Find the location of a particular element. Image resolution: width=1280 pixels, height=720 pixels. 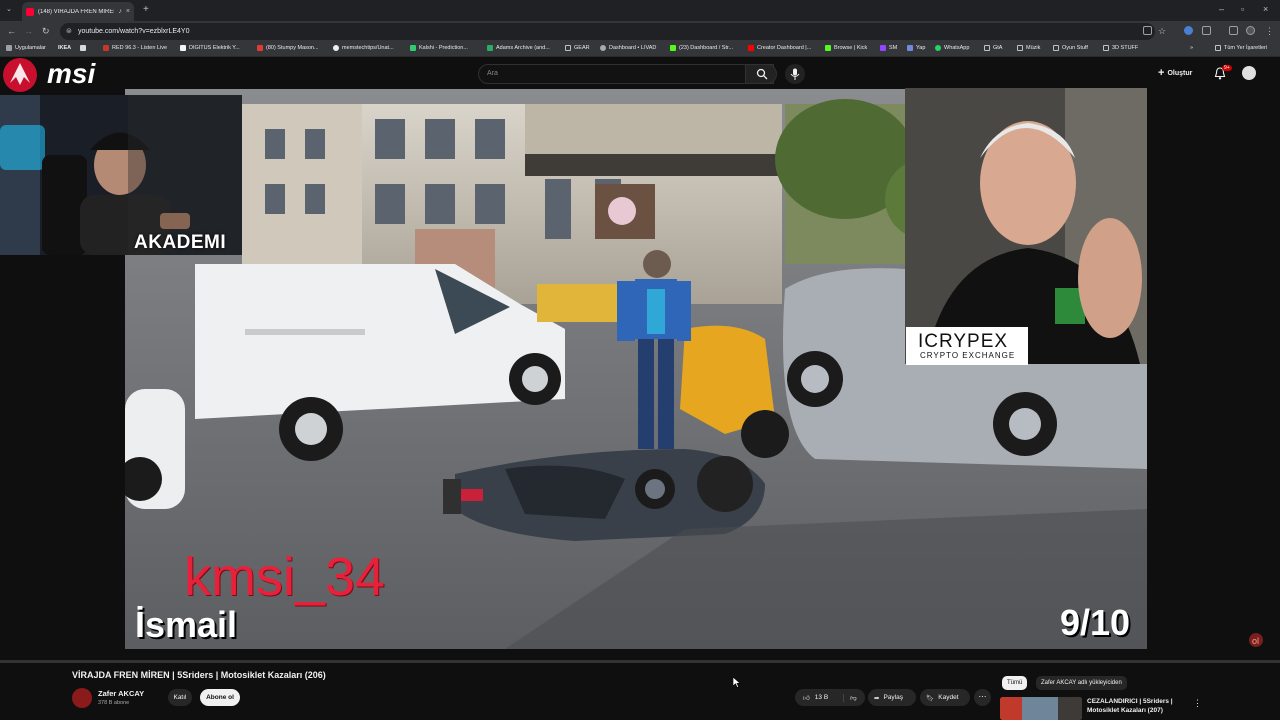

new-tab-icon: + is located at coordinates (146, 10).